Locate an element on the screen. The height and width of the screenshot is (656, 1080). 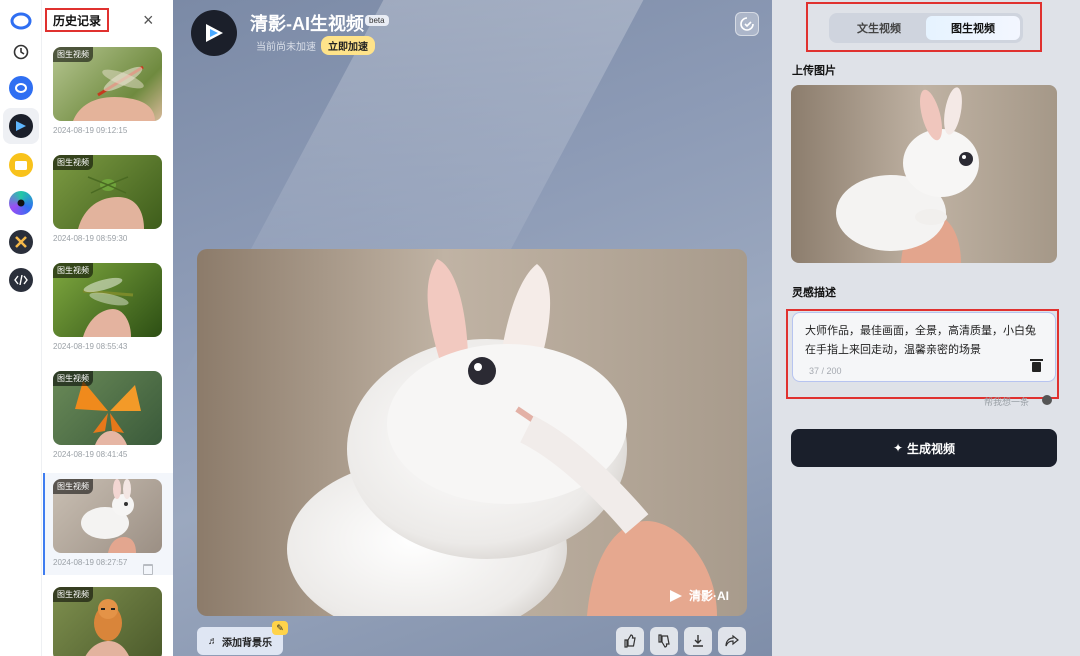
history-title: 历史记录 is located at coordinates (77, 20).